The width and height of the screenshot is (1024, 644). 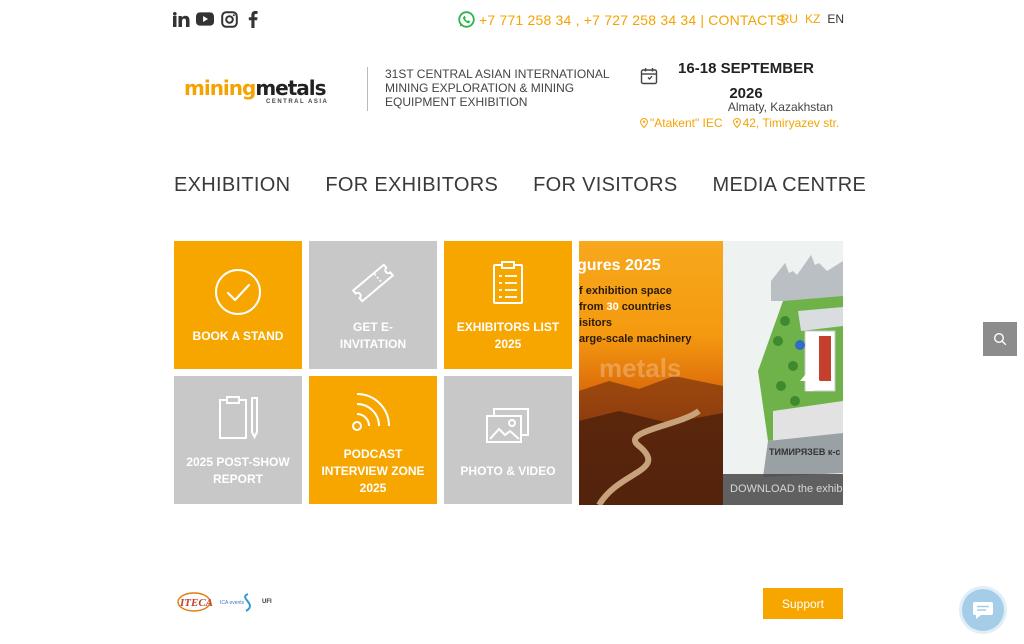 I want to click on lang-en: EN, so click(x=835, y=19).